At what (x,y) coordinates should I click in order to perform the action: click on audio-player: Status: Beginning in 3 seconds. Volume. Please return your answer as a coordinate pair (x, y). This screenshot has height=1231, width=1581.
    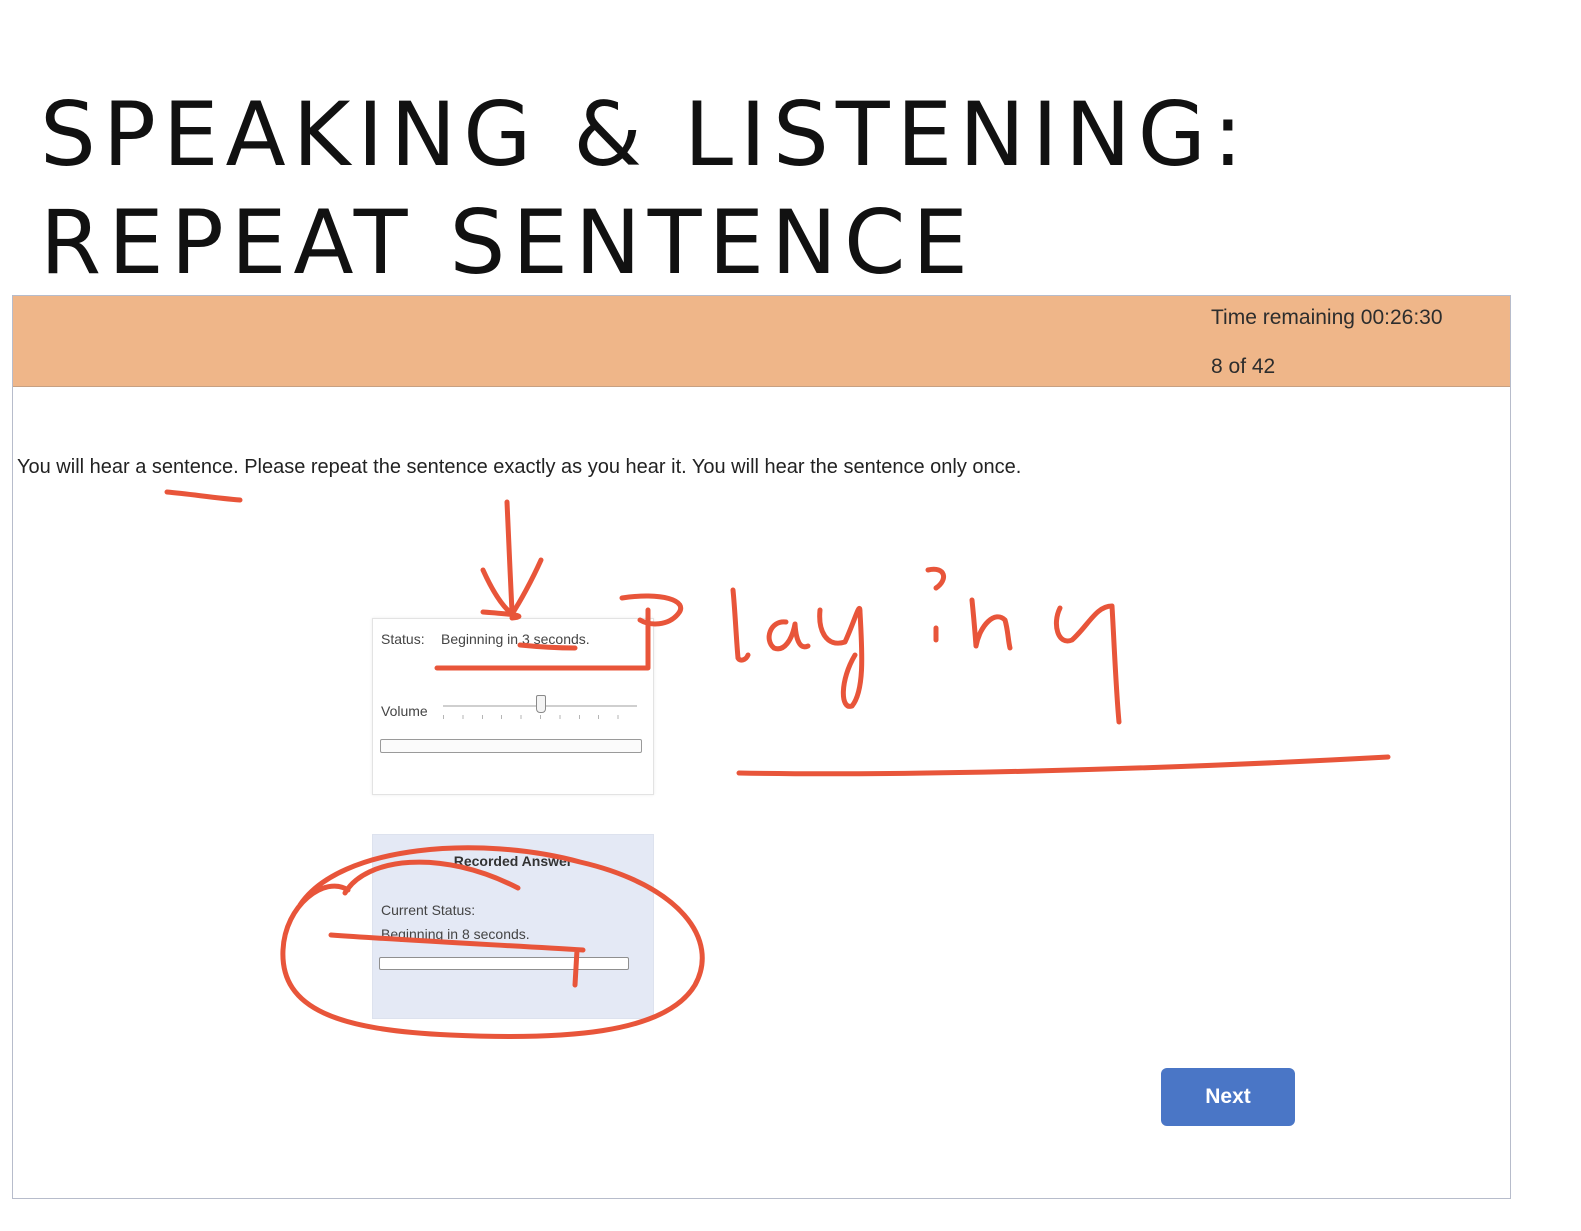
    Looking at the image, I should click on (513, 706).